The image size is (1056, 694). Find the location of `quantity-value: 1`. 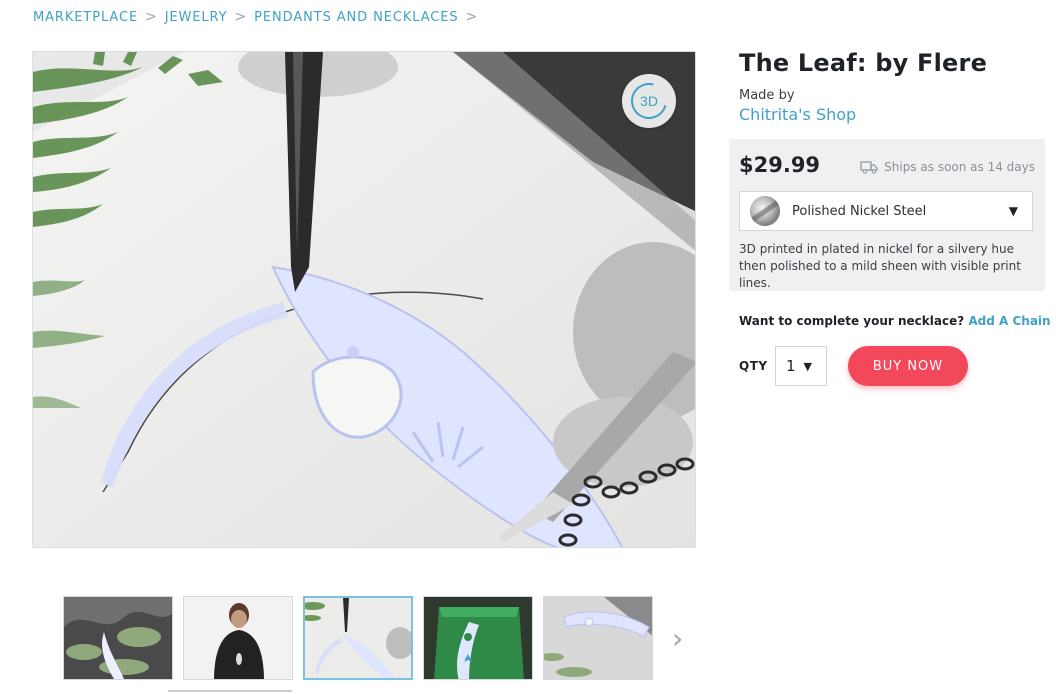

quantity-value: 1 is located at coordinates (791, 366).